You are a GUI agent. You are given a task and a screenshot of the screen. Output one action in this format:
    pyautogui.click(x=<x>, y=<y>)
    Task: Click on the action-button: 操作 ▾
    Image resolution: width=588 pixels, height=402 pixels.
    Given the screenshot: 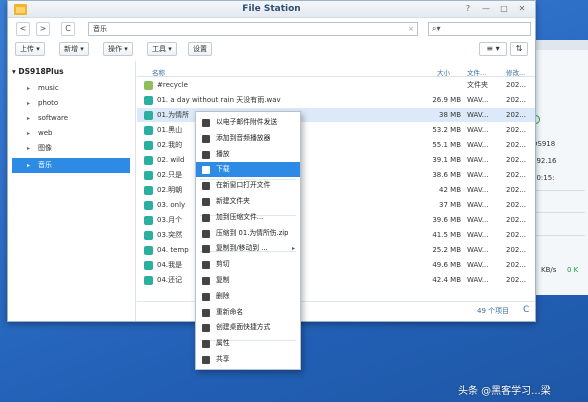 What is the action you would take?
    pyautogui.click(x=118, y=49)
    